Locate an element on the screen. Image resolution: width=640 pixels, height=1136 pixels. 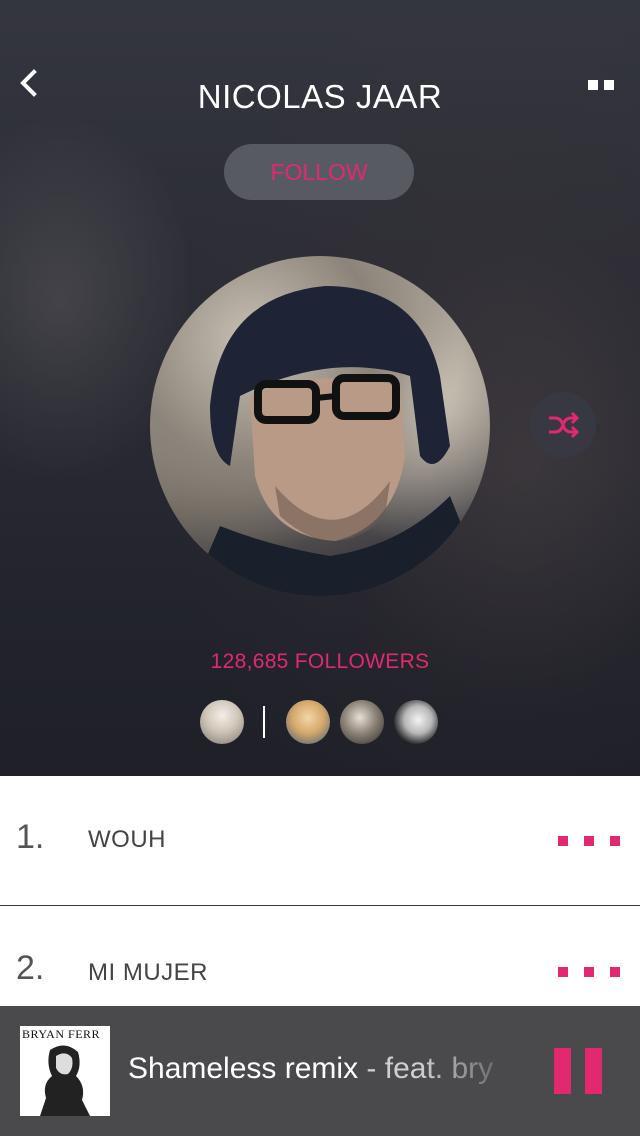
shuffle-button is located at coordinates (563, 425).